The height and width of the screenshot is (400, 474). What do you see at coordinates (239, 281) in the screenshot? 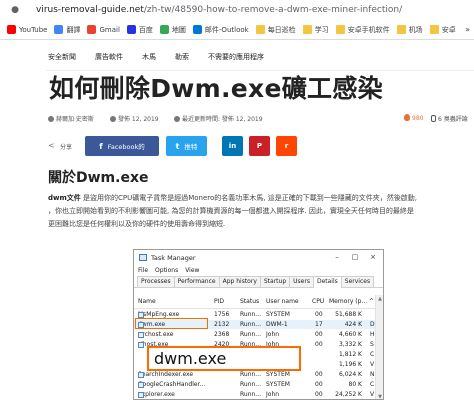
I see `tab-app-history: App history` at bounding box center [239, 281].